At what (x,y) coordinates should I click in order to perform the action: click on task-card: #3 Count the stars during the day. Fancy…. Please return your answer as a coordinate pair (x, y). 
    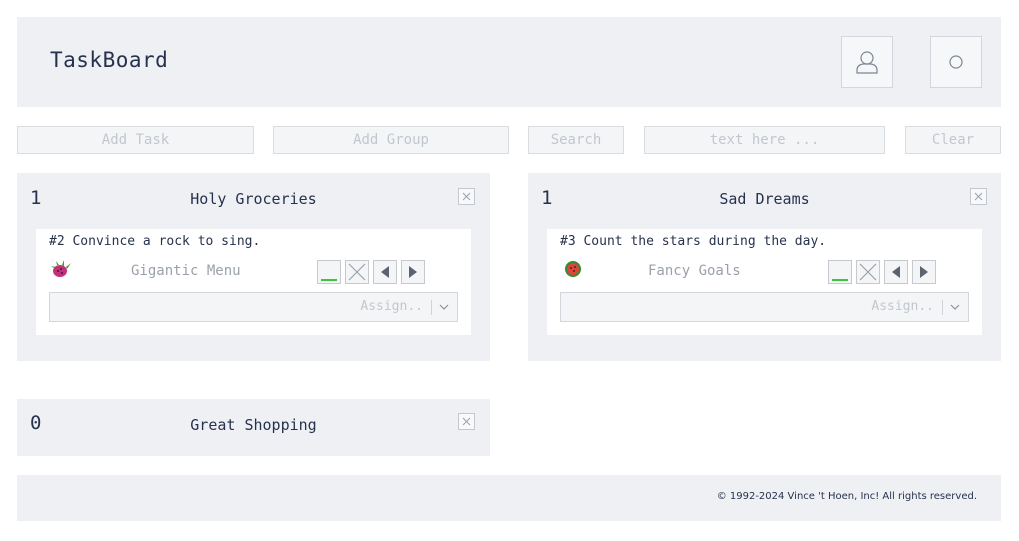
    Looking at the image, I should click on (764, 282).